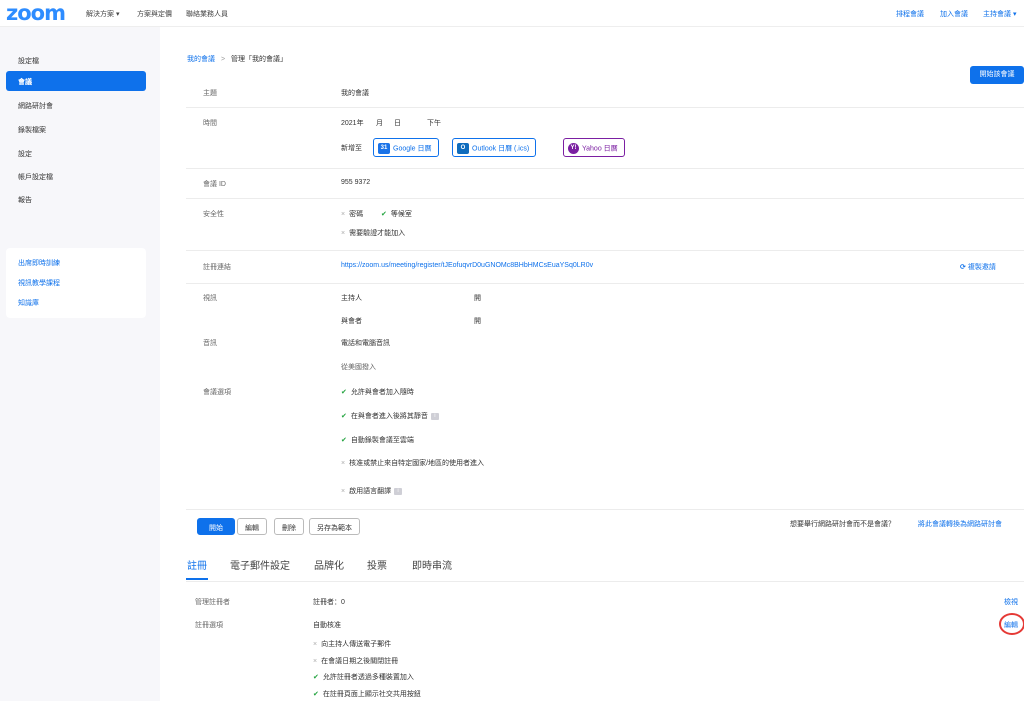 The height and width of the screenshot is (701, 1024). What do you see at coordinates (327, 625) in the screenshot?
I see `registration-approval: 自動核准` at bounding box center [327, 625].